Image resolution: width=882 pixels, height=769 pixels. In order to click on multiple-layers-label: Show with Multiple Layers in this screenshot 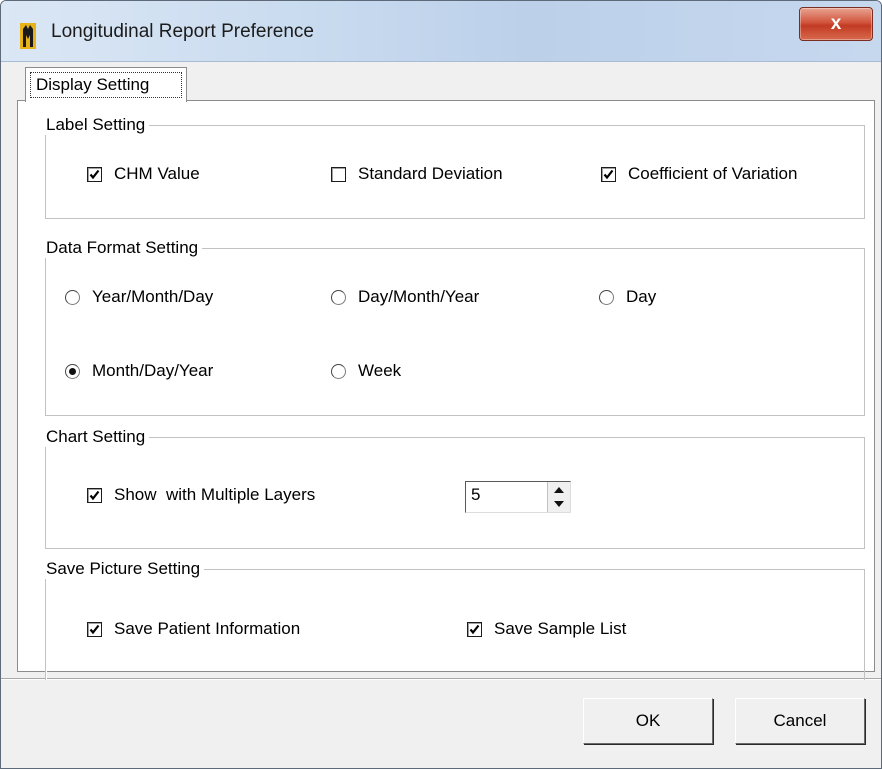, I will do `click(215, 494)`.